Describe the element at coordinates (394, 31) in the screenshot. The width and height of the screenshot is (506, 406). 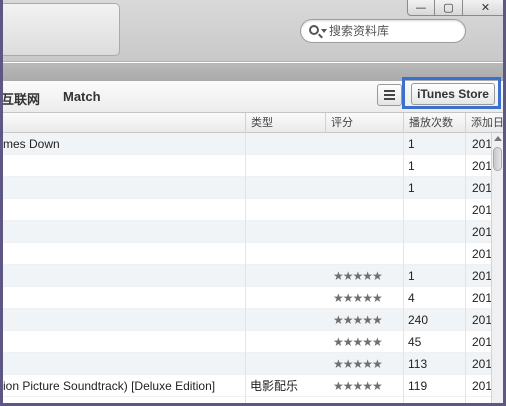
I see `search-input` at that location.